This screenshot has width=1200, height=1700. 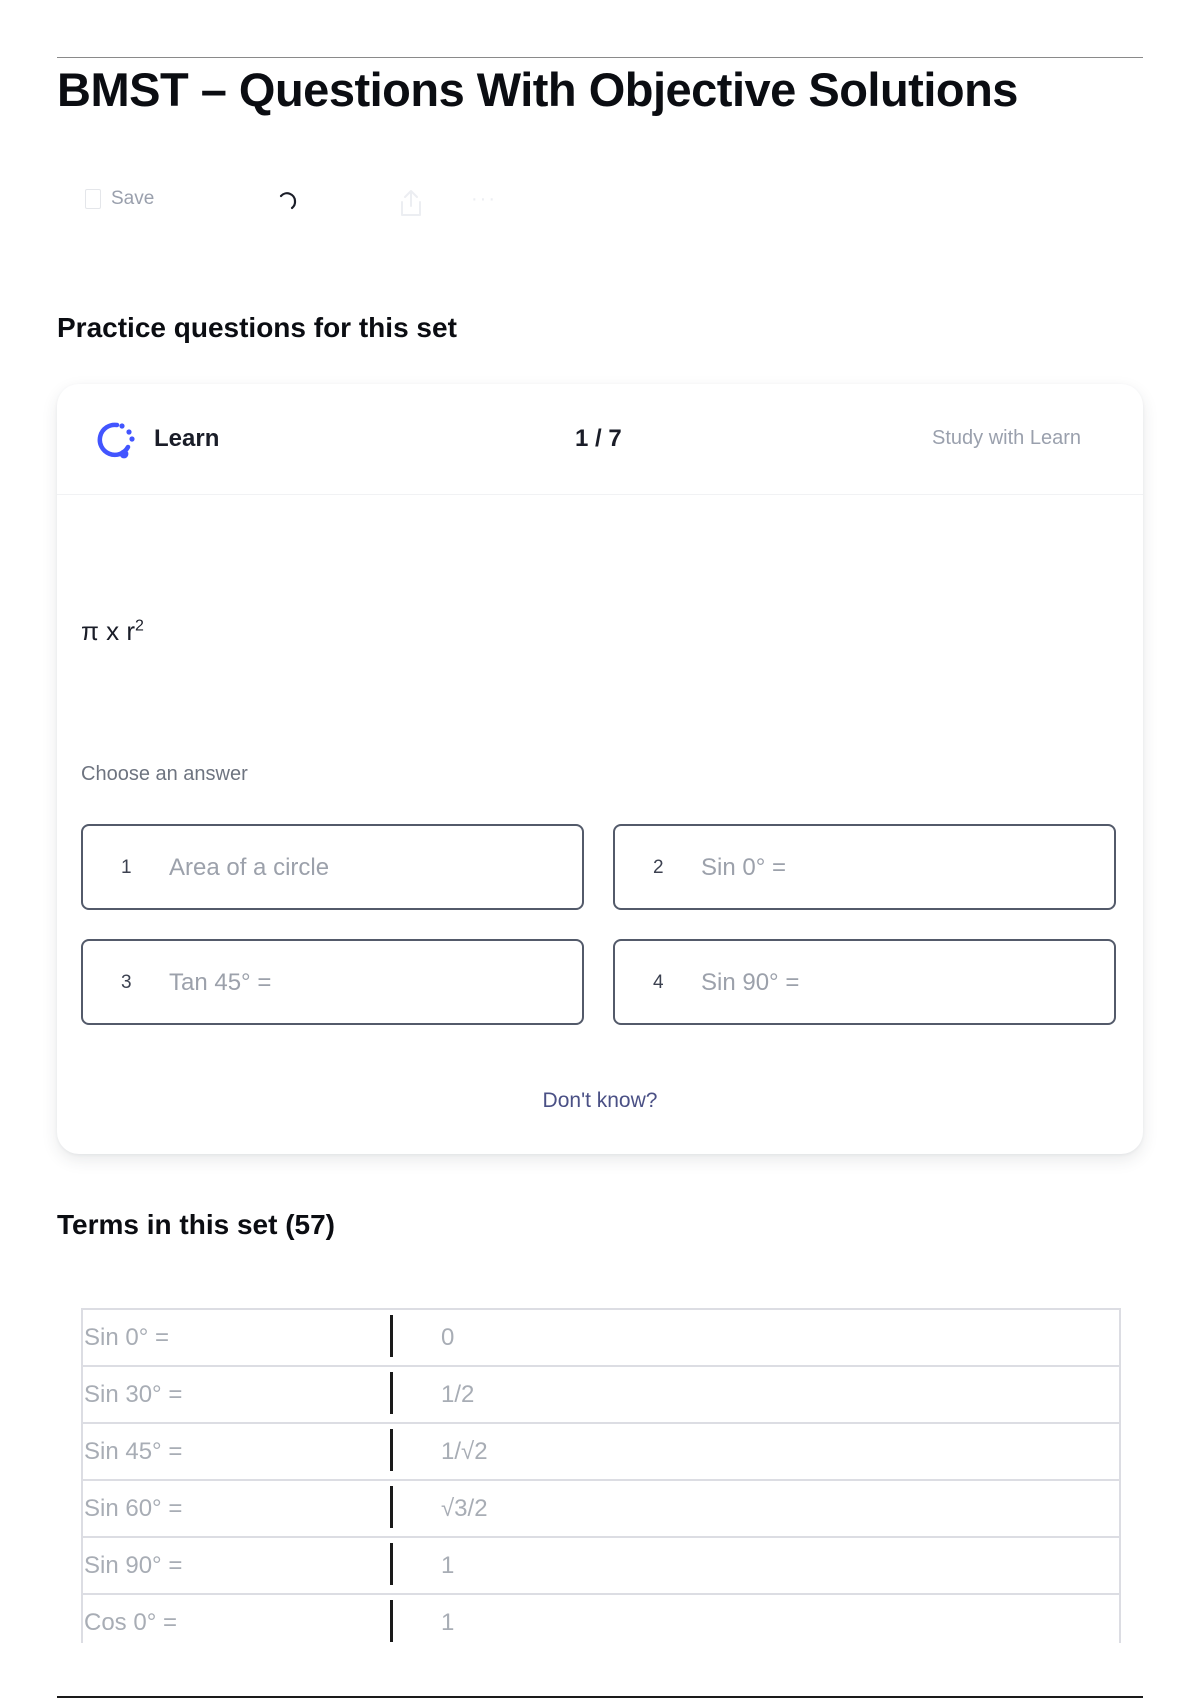 I want to click on question-text: π x r, so click(x=108, y=631).